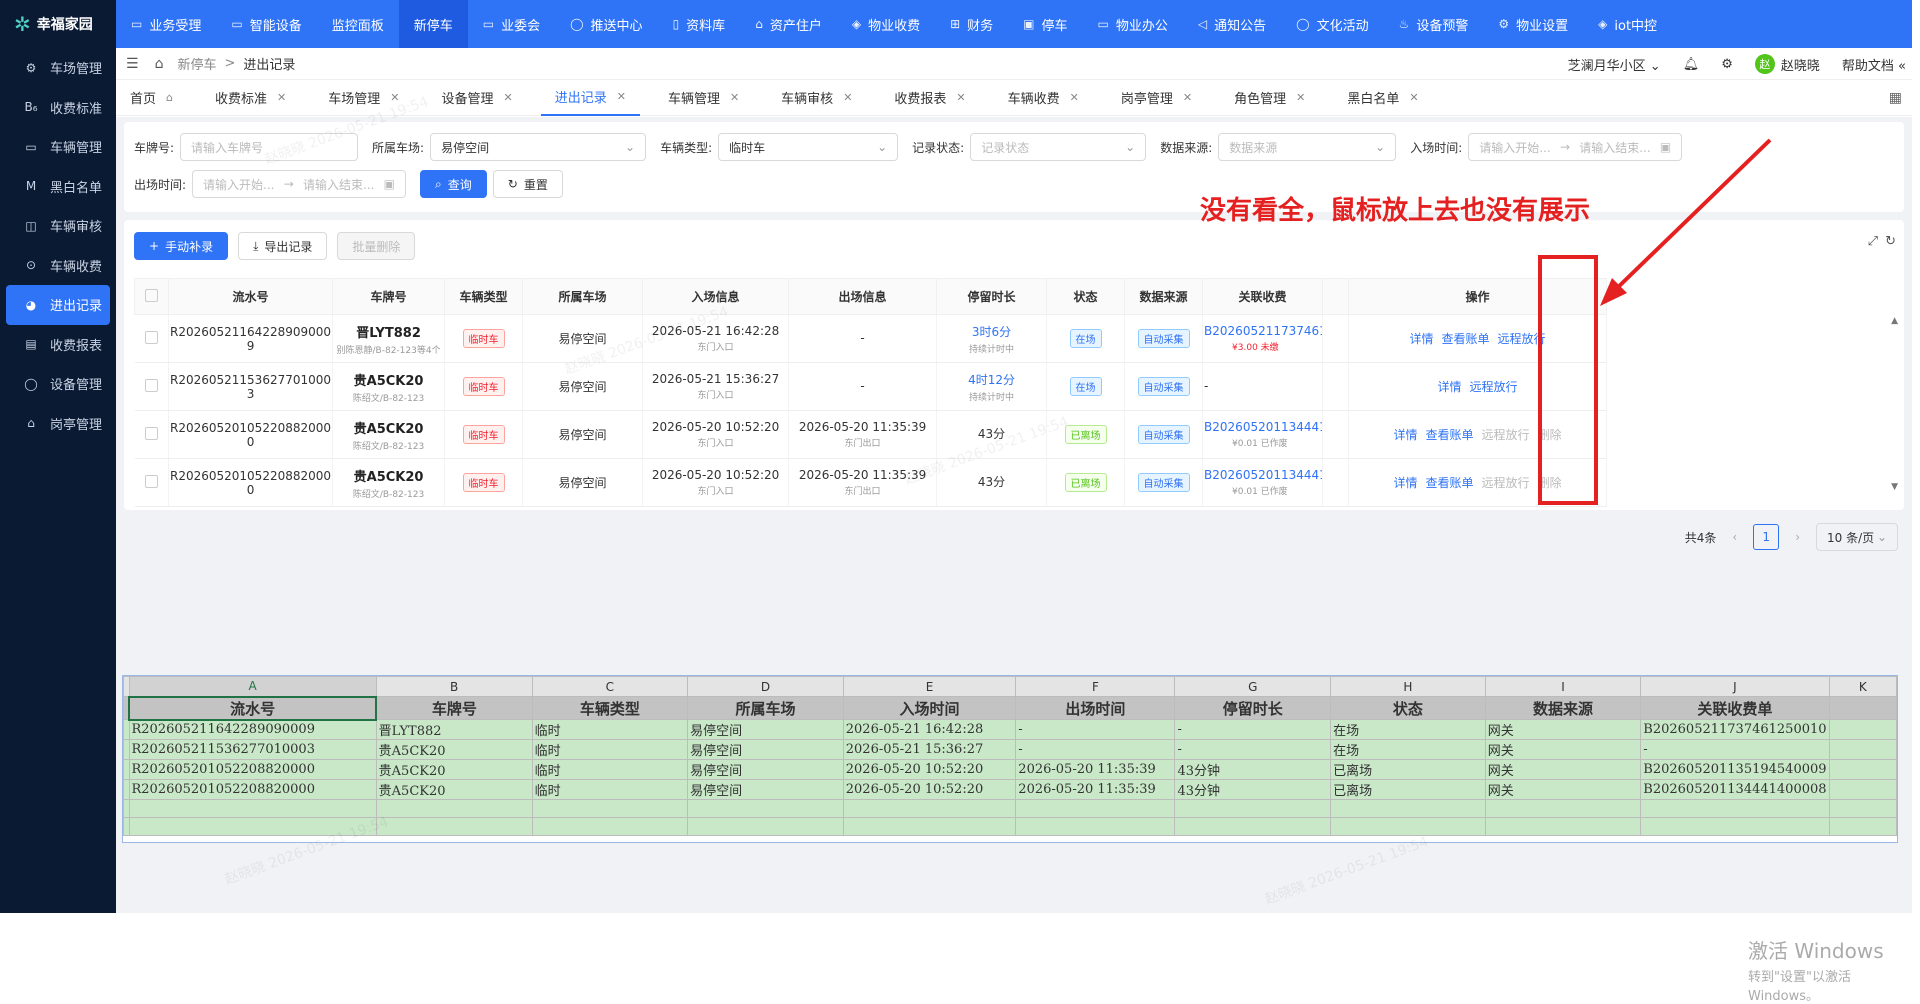 The width and height of the screenshot is (1920, 1004). What do you see at coordinates (1787, 64) in the screenshot?
I see `user-menu: 赵 赵晓晓` at bounding box center [1787, 64].